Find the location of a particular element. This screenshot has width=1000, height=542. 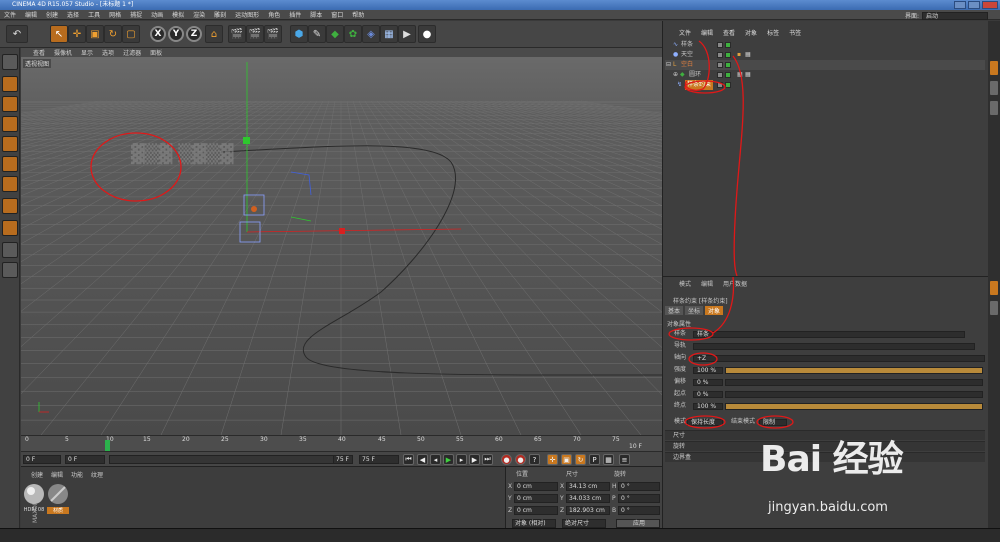

rotation-b-field: 0 ° is located at coordinates (639, 510).